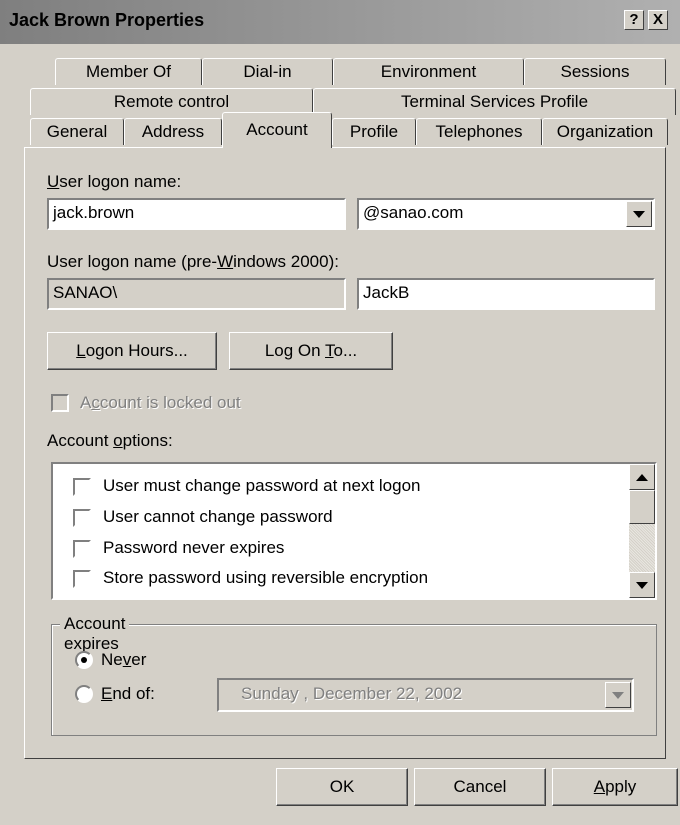 The width and height of the screenshot is (680, 825). What do you see at coordinates (128, 71) in the screenshot?
I see `tab-member-of: Member Of` at bounding box center [128, 71].